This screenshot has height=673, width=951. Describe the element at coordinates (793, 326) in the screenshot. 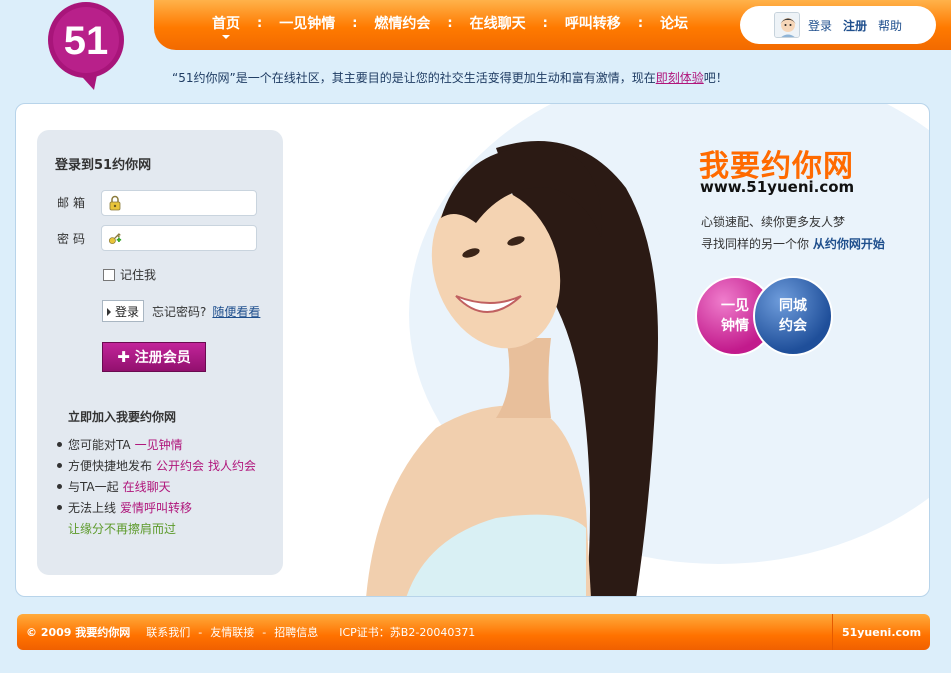

I see `bubble-line: 约会` at that location.